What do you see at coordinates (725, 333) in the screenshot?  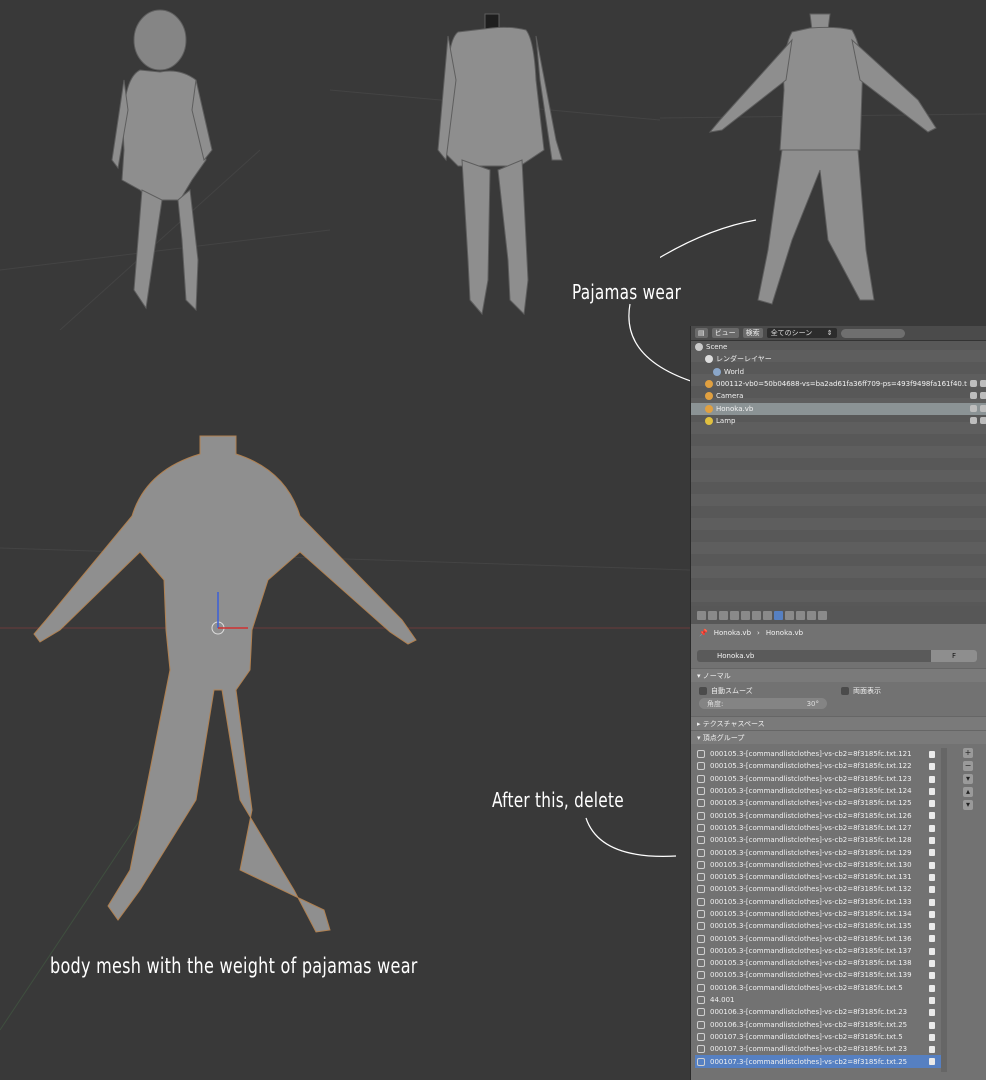 I see `view-menu: ビュー` at bounding box center [725, 333].